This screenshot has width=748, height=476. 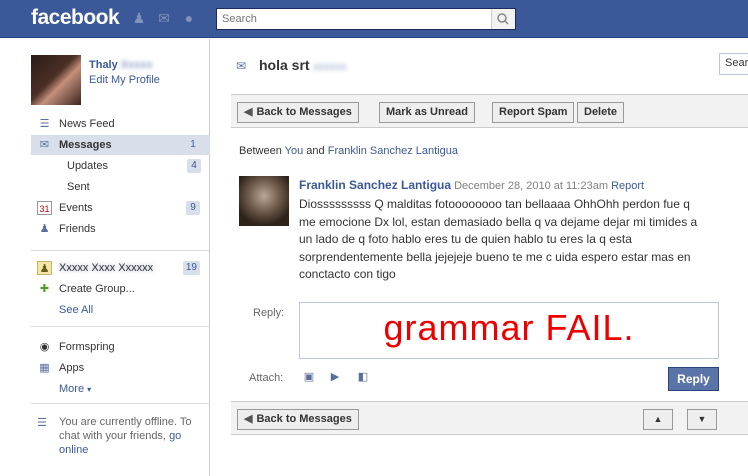 I want to click on sidebar-item-label: Friends, so click(x=77, y=229).